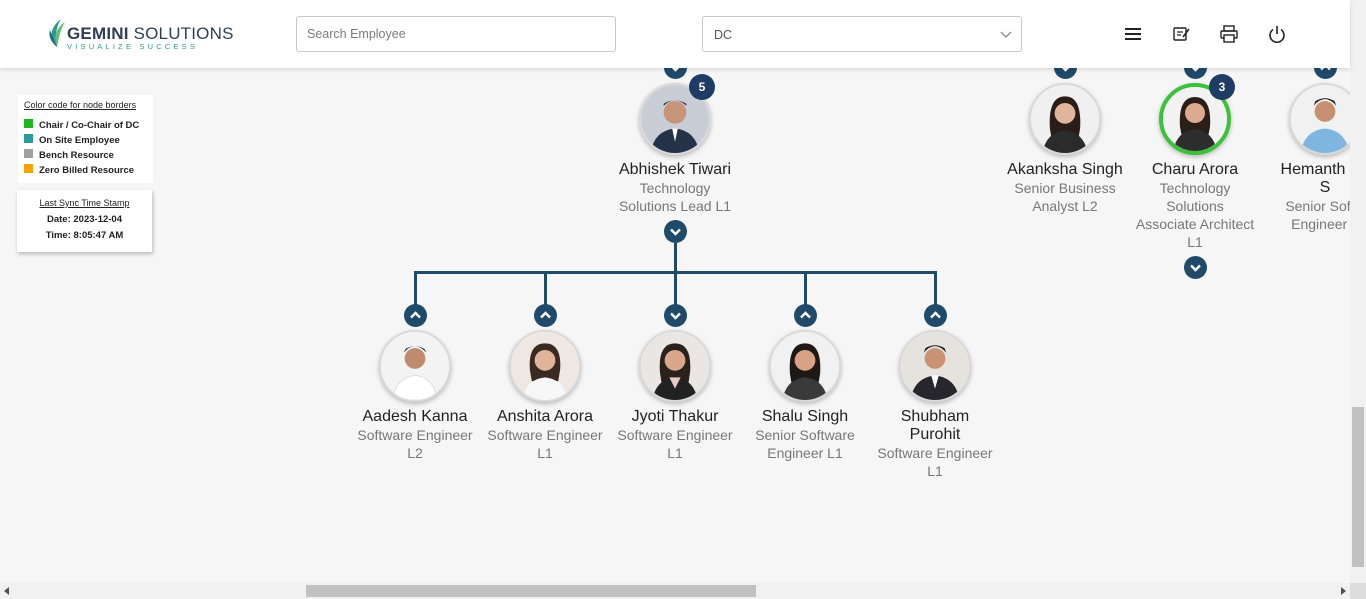  I want to click on dc-select: DC, so click(862, 34).